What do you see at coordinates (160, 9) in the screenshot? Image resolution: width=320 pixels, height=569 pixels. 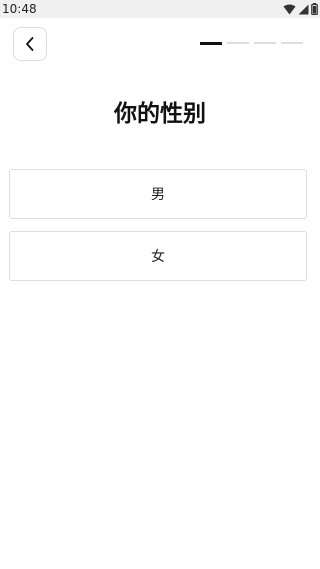 I see `status-bar: 10:48` at bounding box center [160, 9].